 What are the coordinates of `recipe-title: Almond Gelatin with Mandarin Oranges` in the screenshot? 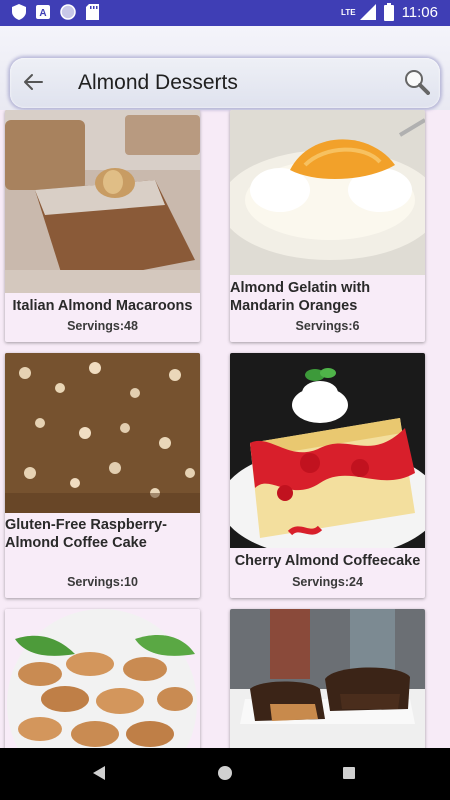 It's located at (300, 297).